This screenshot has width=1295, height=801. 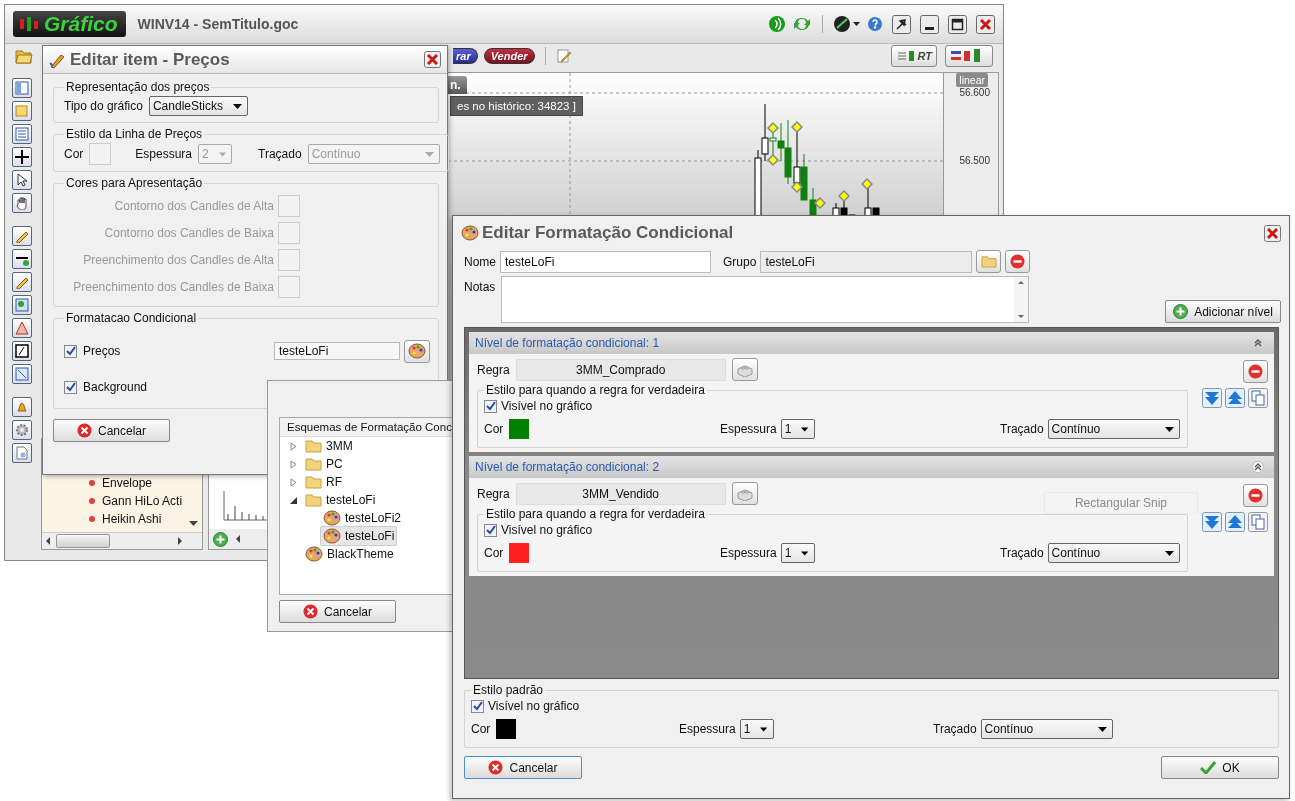 What do you see at coordinates (22, 236) in the screenshot?
I see `pencil-tool-button` at bounding box center [22, 236].